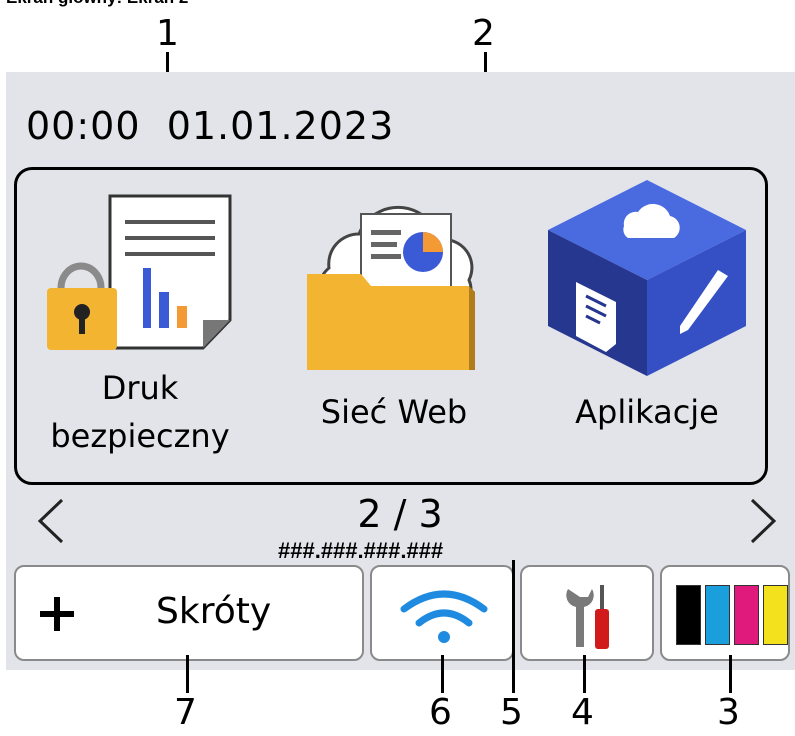 Image resolution: width=795 pixels, height=736 pixels. I want to click on time-text: 00:00, so click(83, 126).